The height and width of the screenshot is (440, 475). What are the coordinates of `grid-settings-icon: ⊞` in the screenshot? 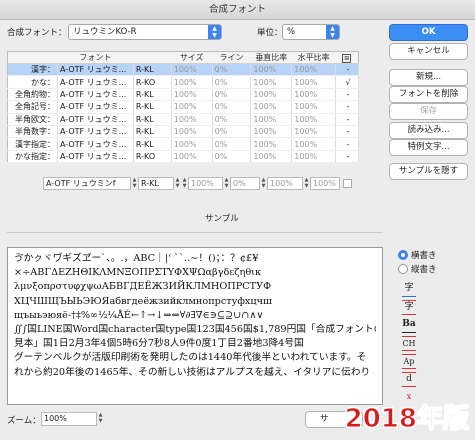 It's located at (347, 58).